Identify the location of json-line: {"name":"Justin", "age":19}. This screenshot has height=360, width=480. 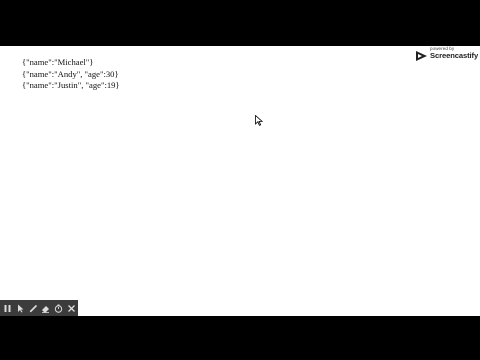
(71, 85).